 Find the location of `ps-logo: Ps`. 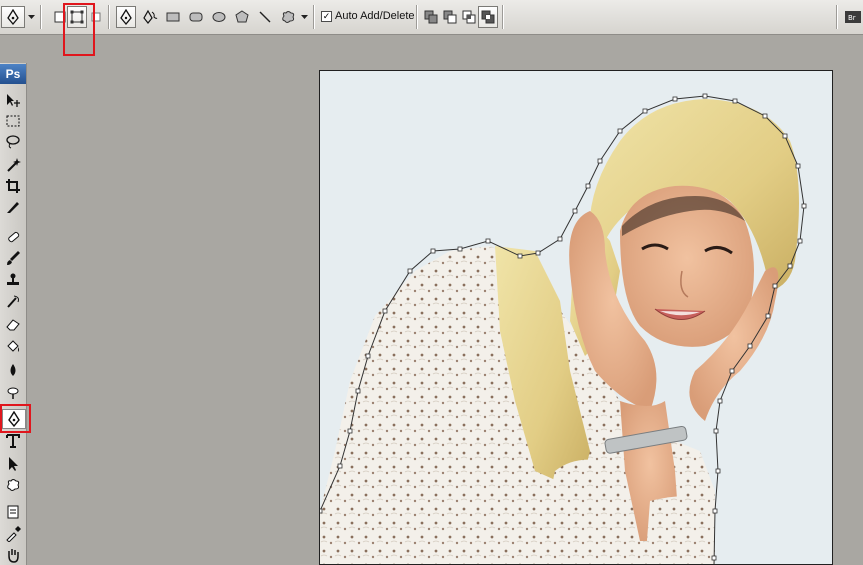

ps-logo: Ps is located at coordinates (13, 74).